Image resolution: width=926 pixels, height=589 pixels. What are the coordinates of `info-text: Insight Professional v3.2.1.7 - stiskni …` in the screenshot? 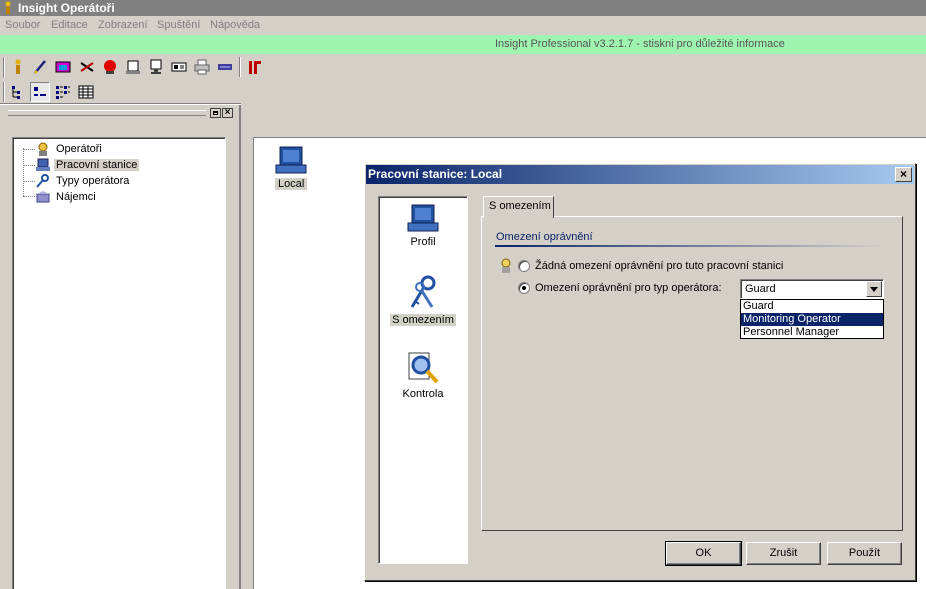 It's located at (640, 44).